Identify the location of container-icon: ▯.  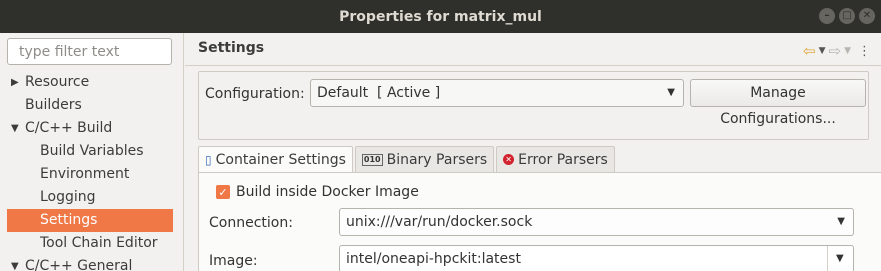
(208, 160).